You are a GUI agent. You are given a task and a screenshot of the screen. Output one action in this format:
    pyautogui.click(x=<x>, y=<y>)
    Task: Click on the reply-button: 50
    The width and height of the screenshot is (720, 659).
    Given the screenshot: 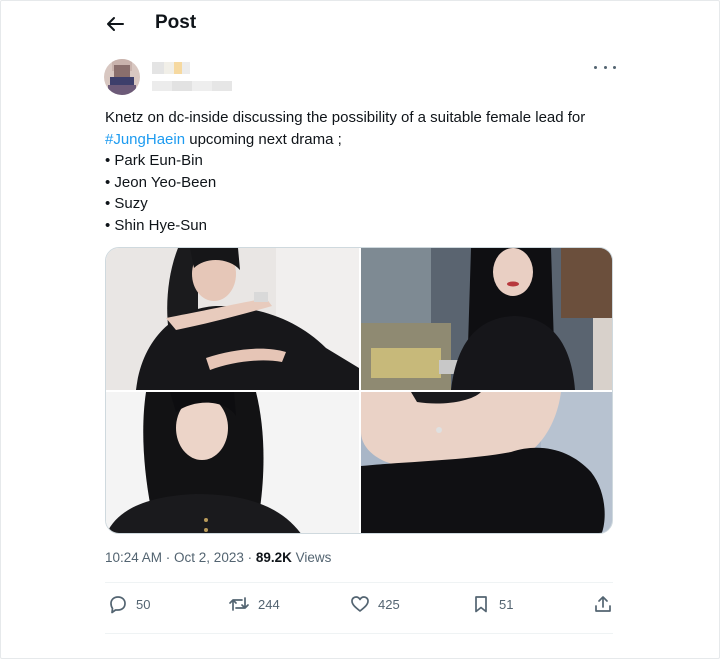 What is the action you would take?
    pyautogui.click(x=129, y=604)
    